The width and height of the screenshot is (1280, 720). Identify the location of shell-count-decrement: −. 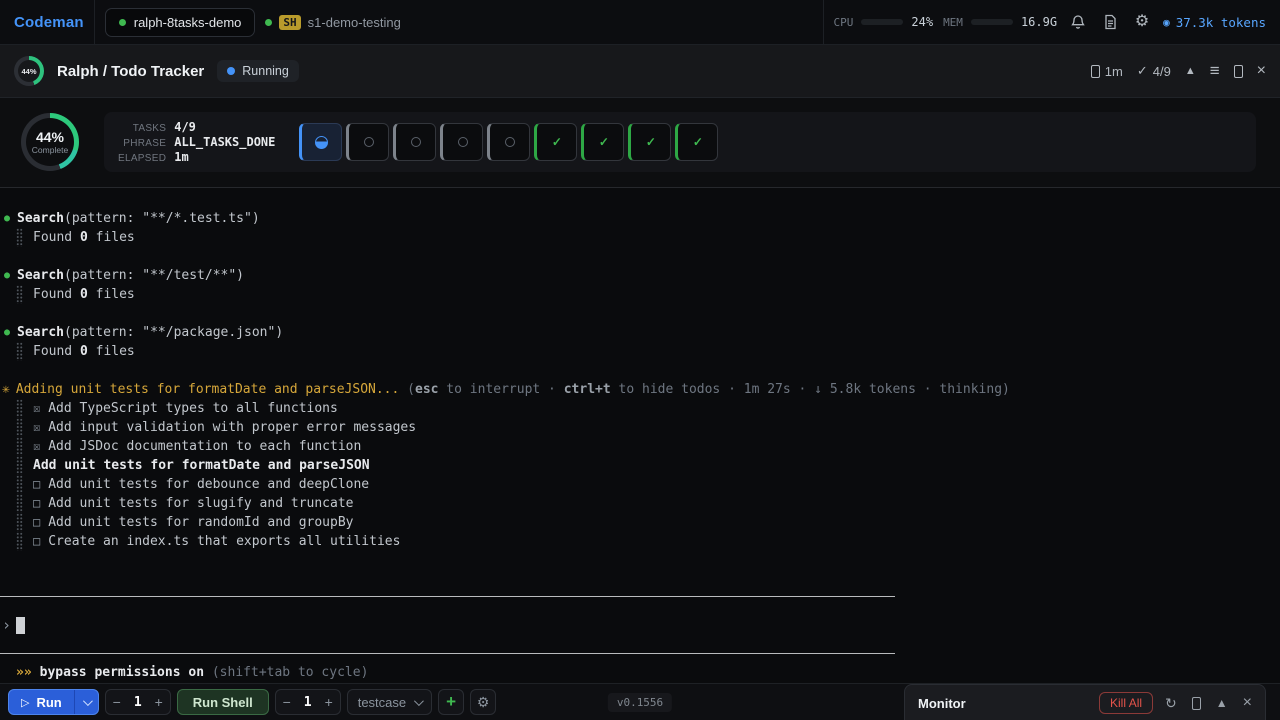
(287, 702).